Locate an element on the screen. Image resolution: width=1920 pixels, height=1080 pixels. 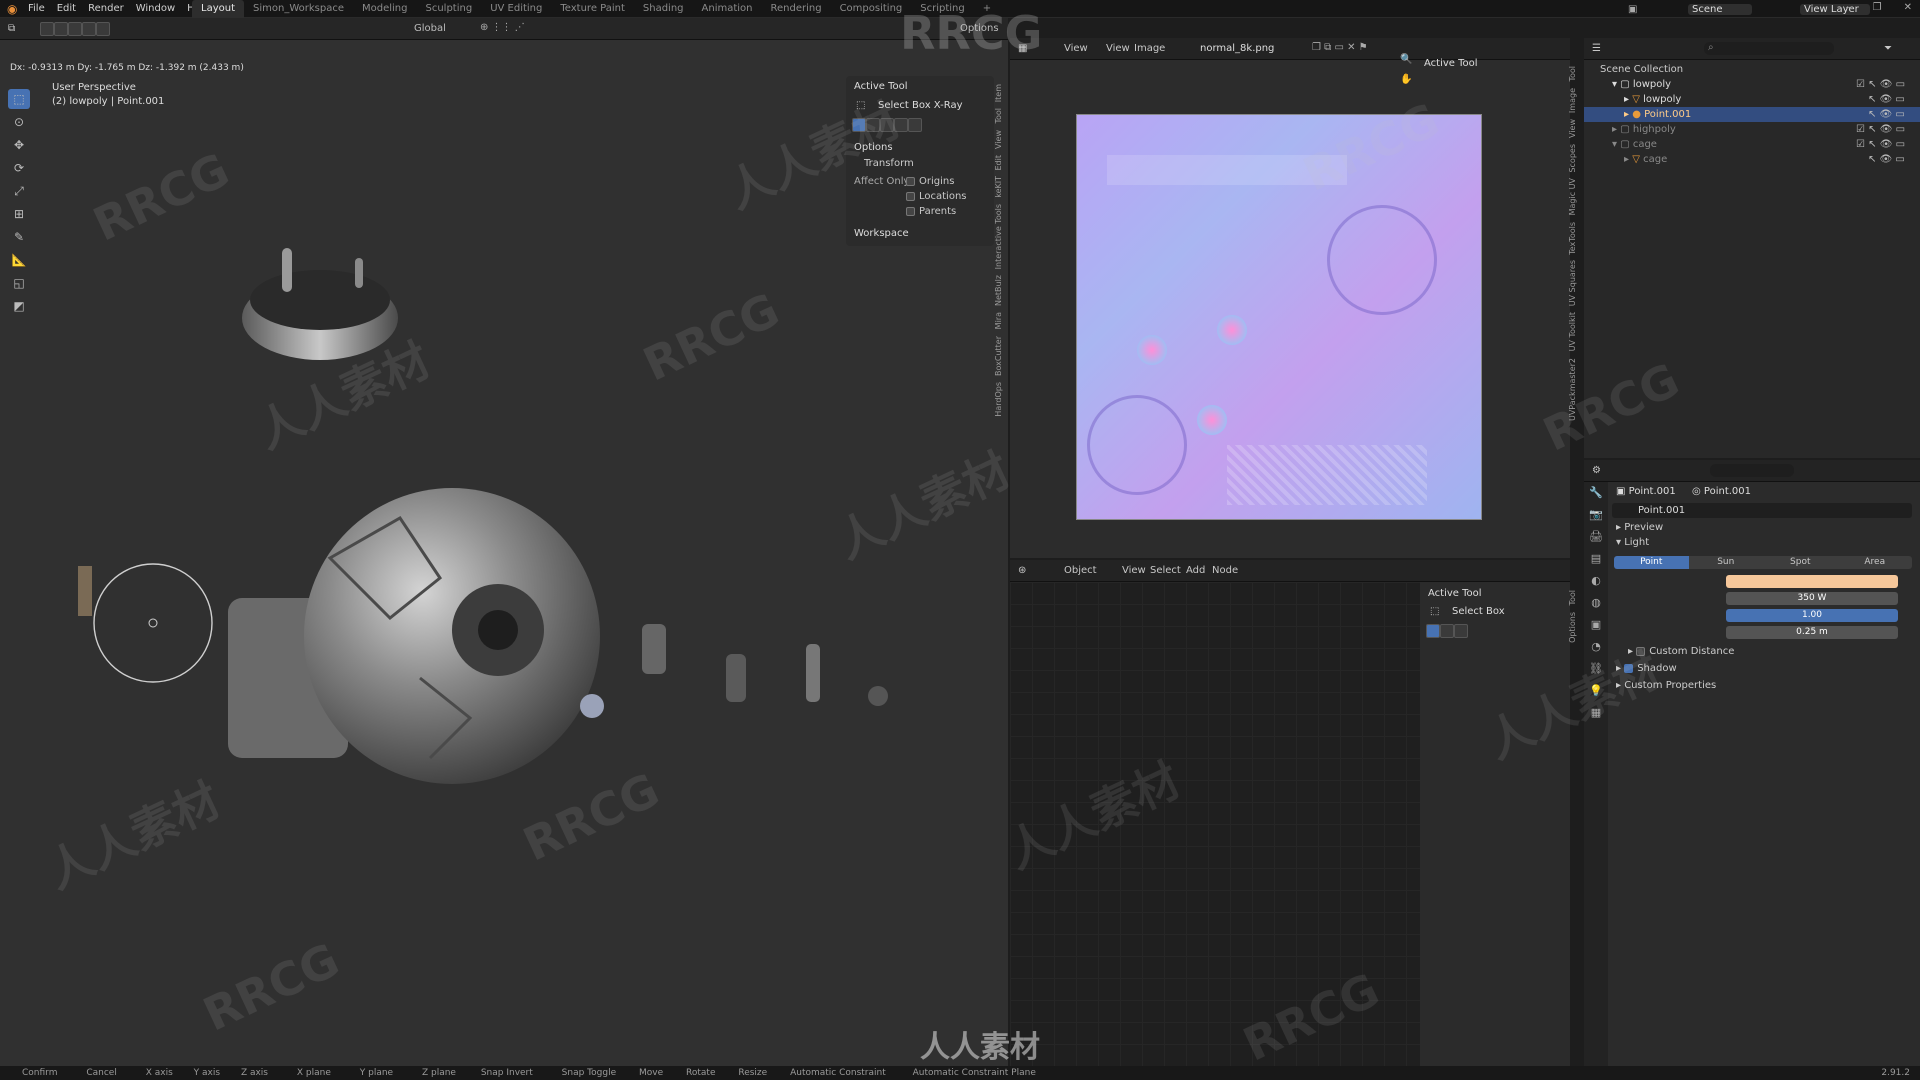
tab-boxcutter: BoxCutter is located at coordinates (998, 356).